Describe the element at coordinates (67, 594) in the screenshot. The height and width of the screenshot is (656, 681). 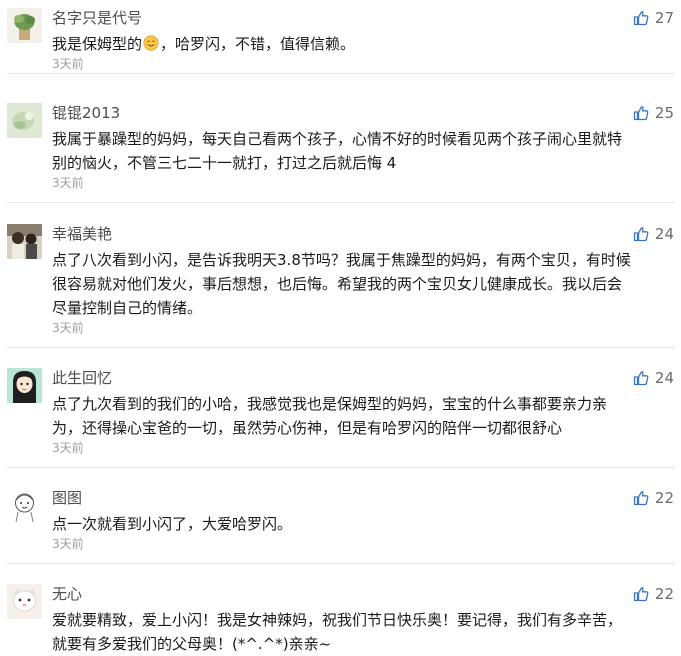
I see `username: 无心` at that location.